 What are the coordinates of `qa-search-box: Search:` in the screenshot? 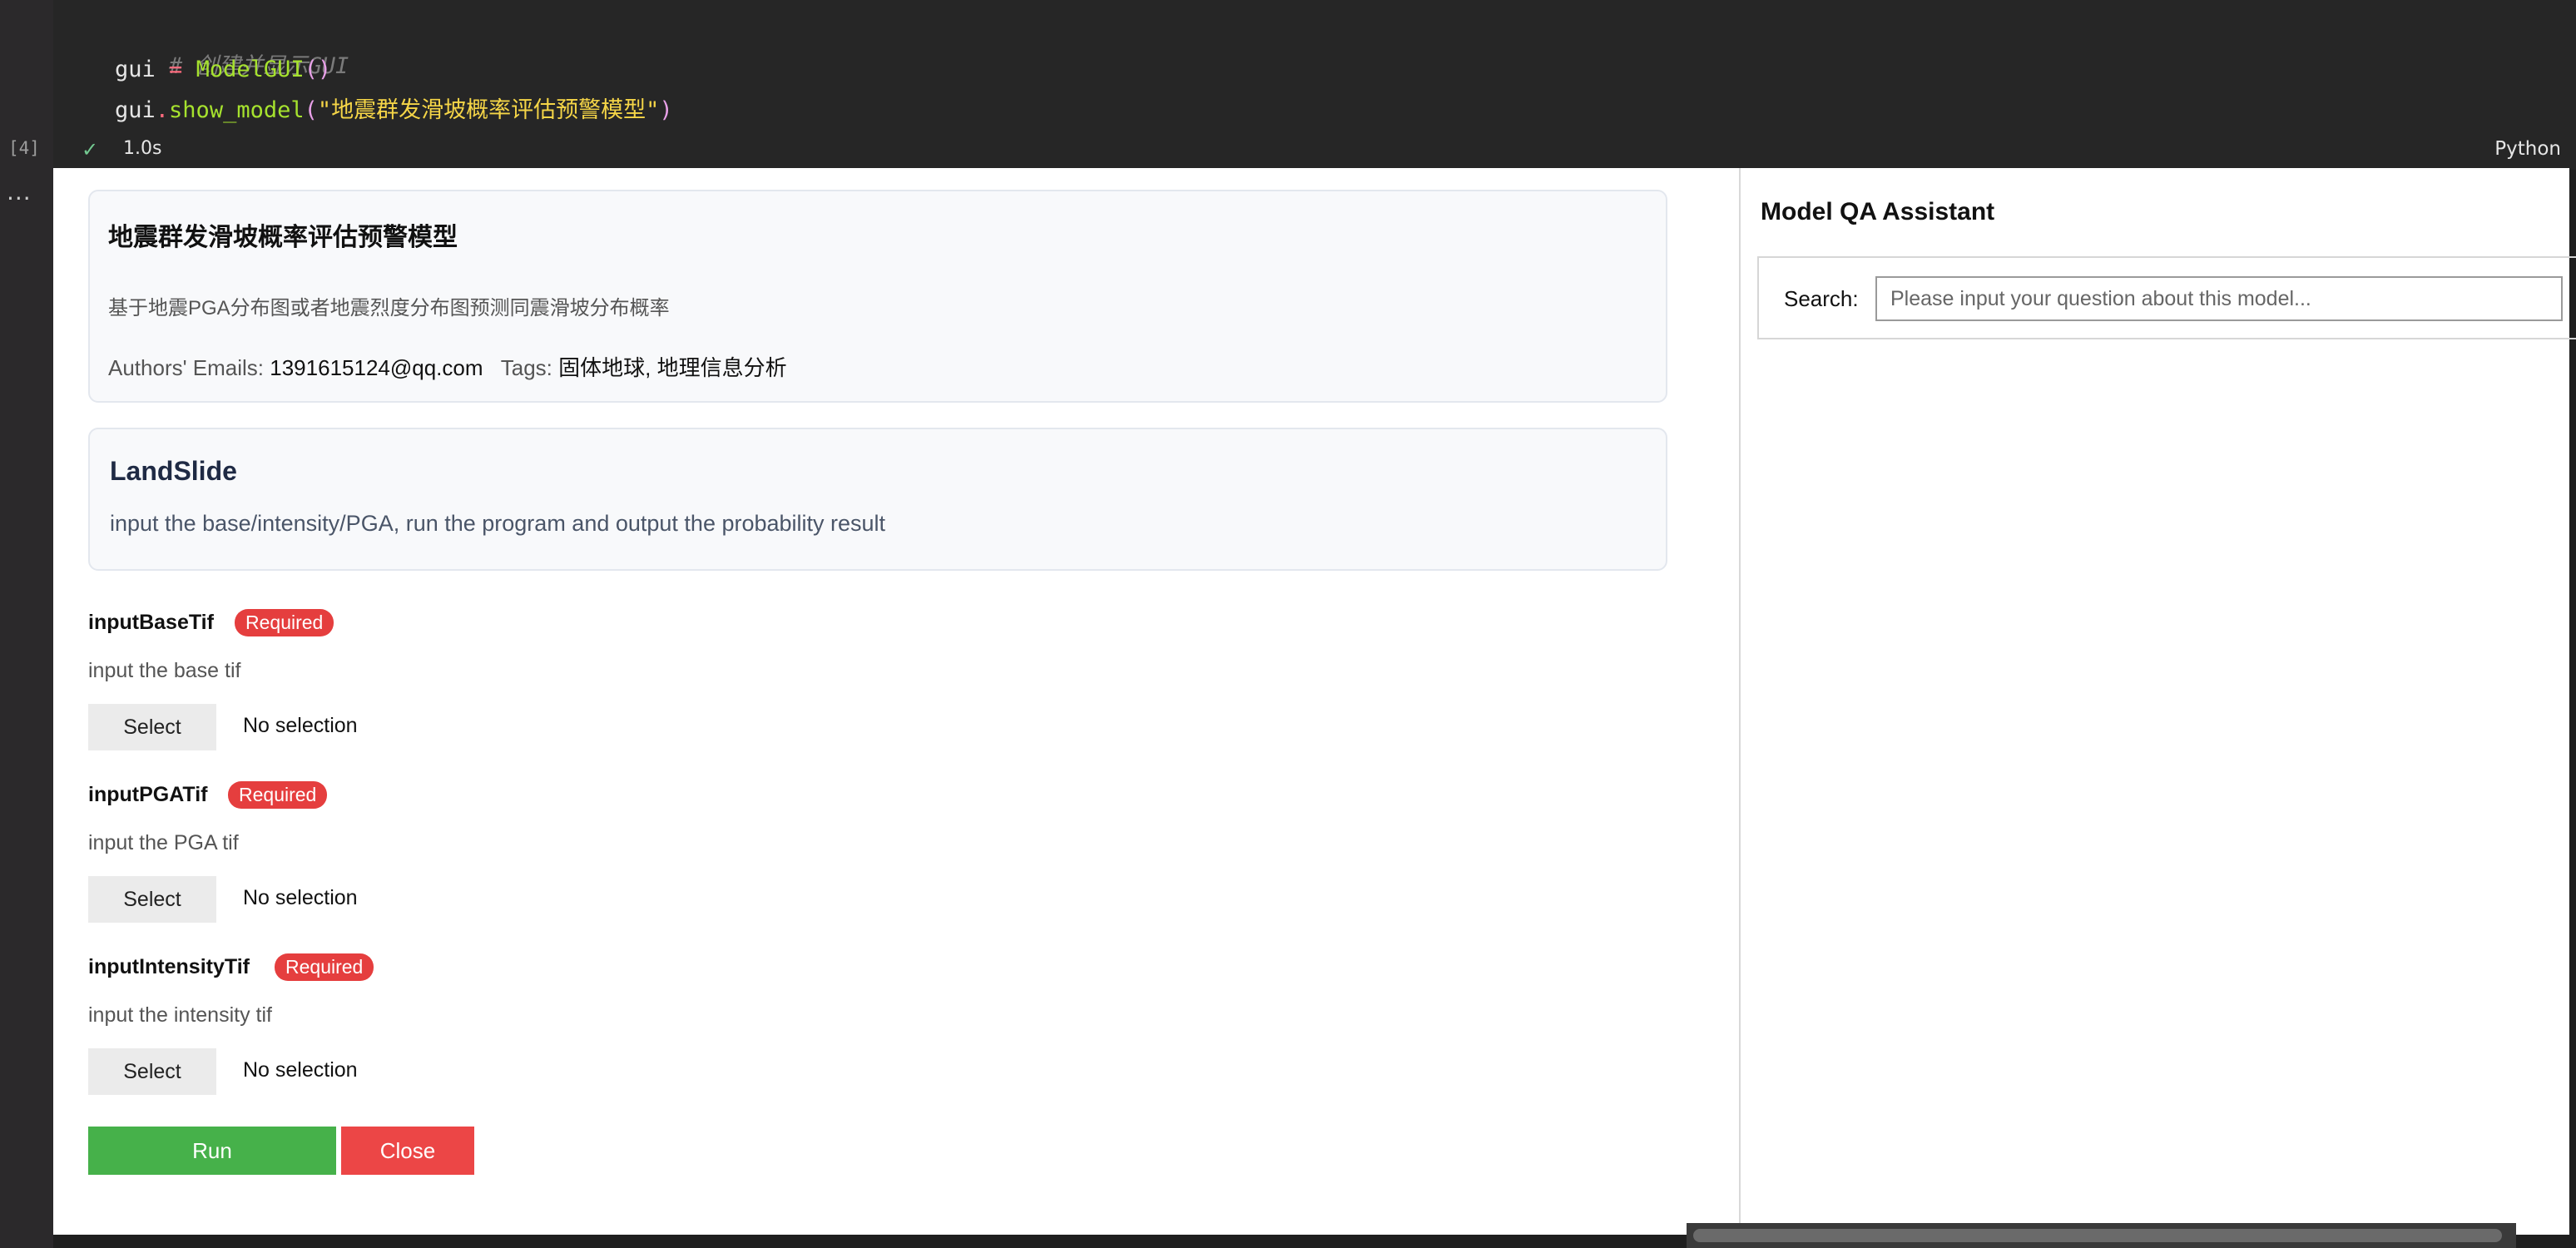 It's located at (2167, 297).